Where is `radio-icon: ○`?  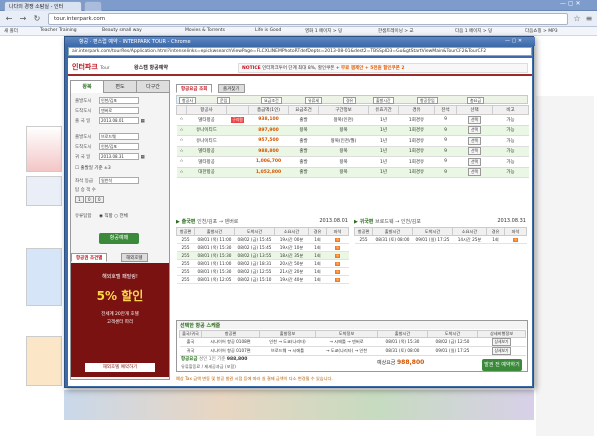 radio-icon: ○ is located at coordinates (116, 216).